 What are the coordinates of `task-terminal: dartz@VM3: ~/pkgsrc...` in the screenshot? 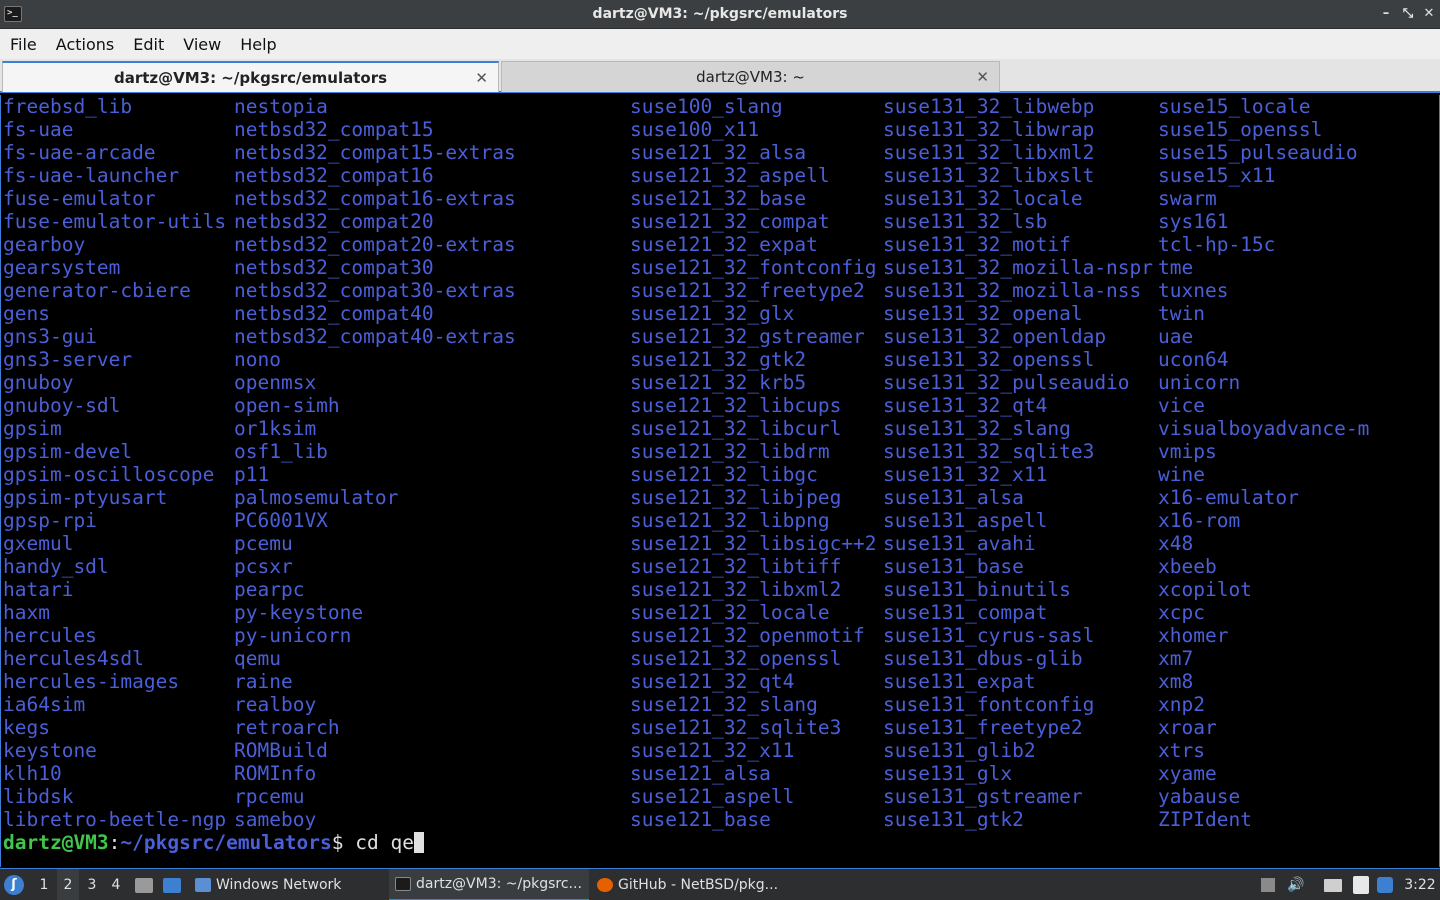 It's located at (489, 884).